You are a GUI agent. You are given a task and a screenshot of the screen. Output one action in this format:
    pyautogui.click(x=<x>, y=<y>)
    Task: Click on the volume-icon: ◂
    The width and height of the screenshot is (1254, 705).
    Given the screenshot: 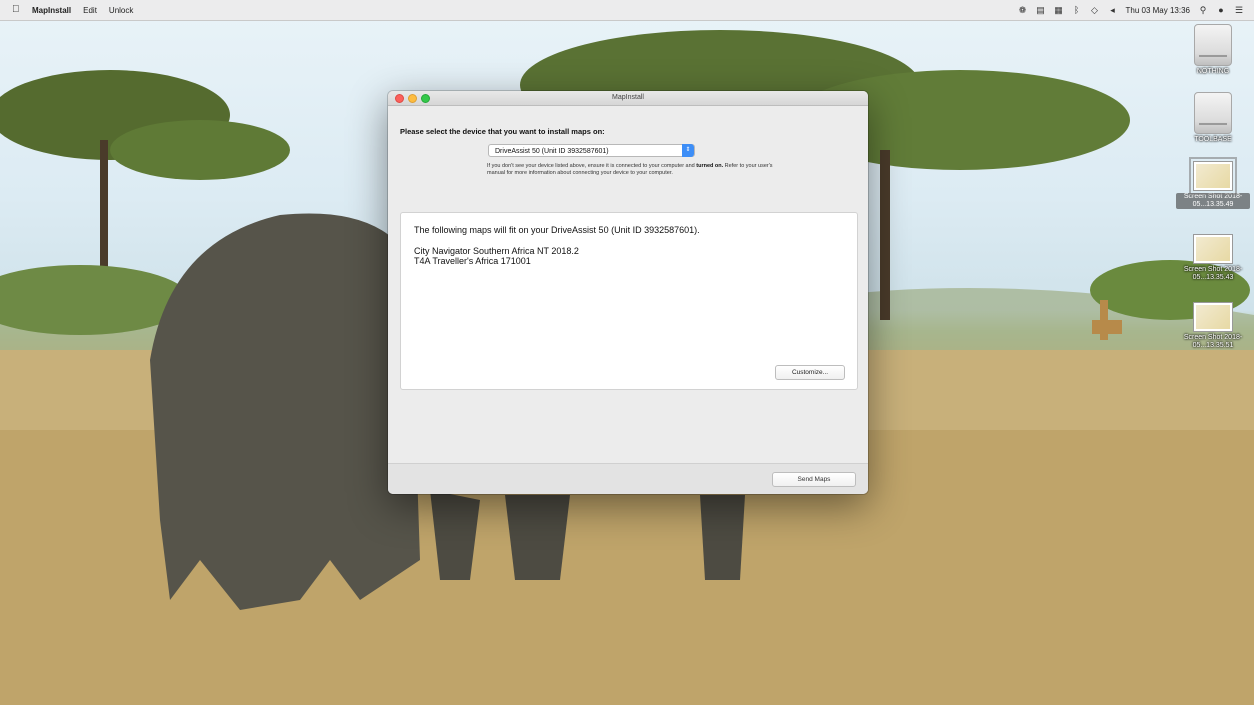 What is the action you would take?
    pyautogui.click(x=1113, y=10)
    